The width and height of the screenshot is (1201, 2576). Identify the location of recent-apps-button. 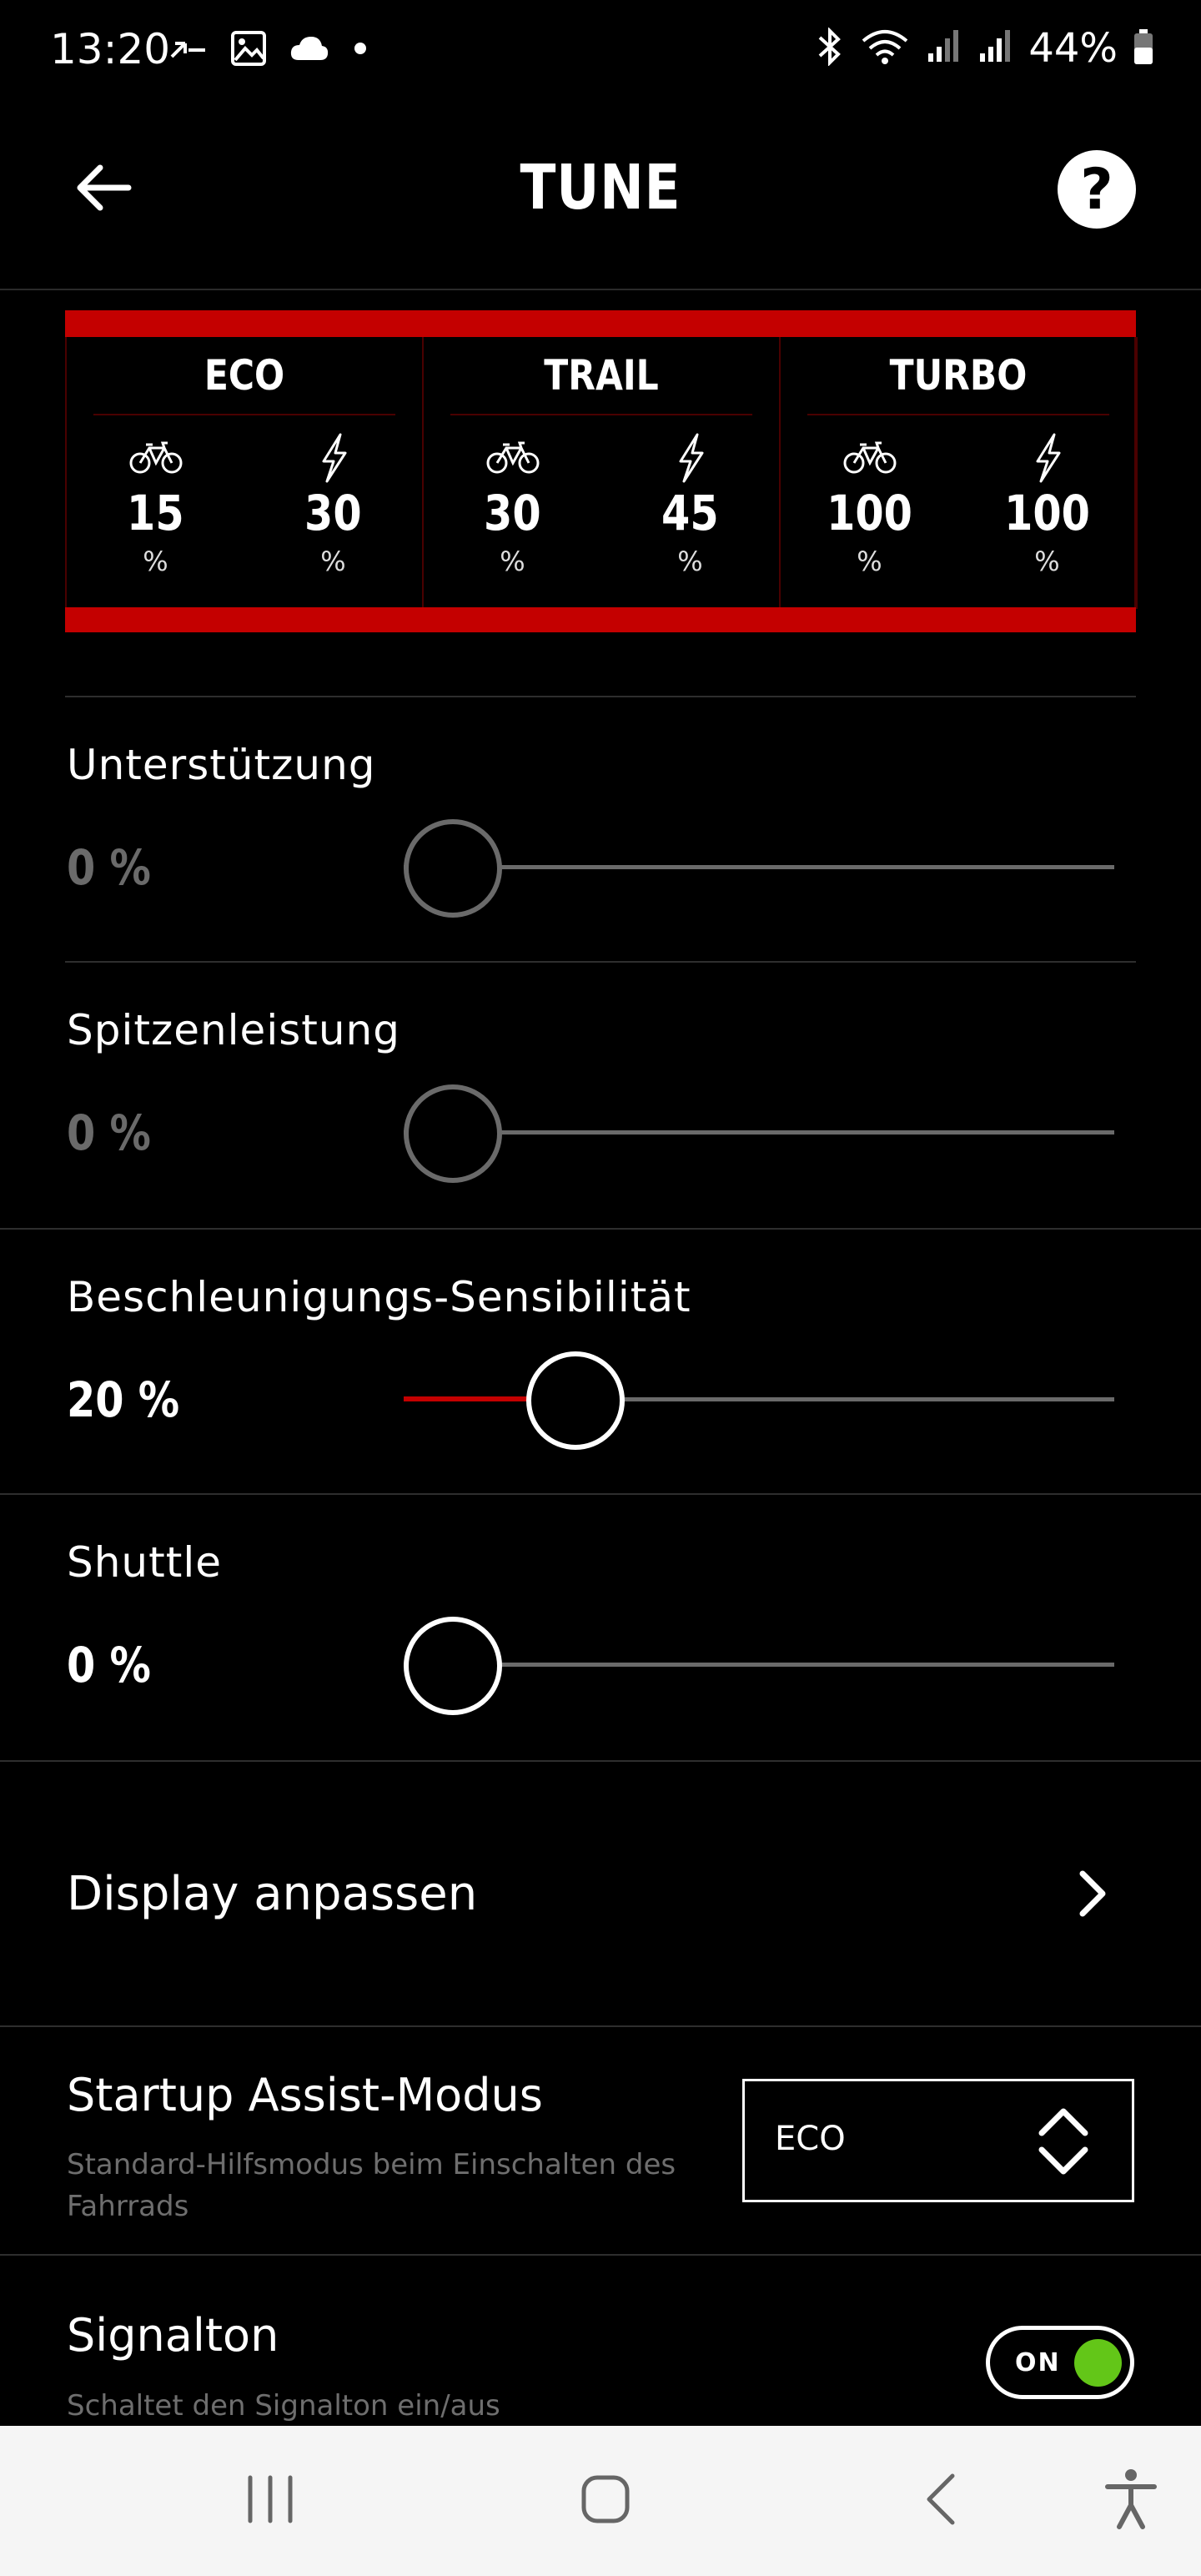
(270, 2501).